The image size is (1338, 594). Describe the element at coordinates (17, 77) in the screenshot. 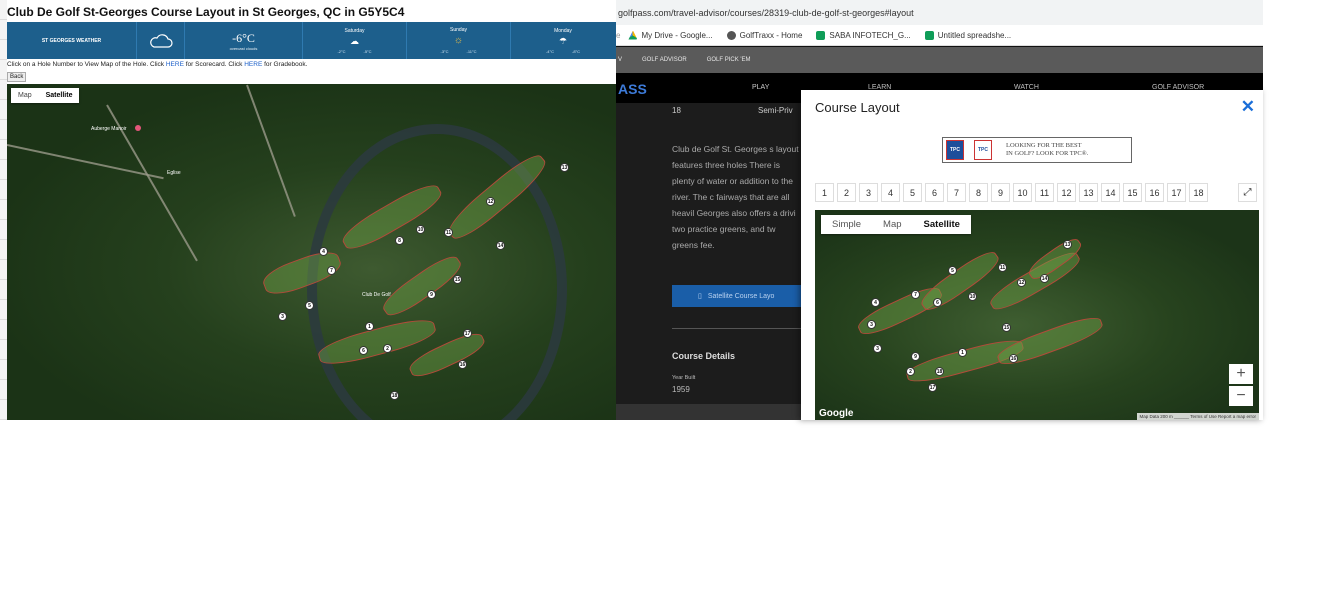

I see `back-button: Back` at that location.